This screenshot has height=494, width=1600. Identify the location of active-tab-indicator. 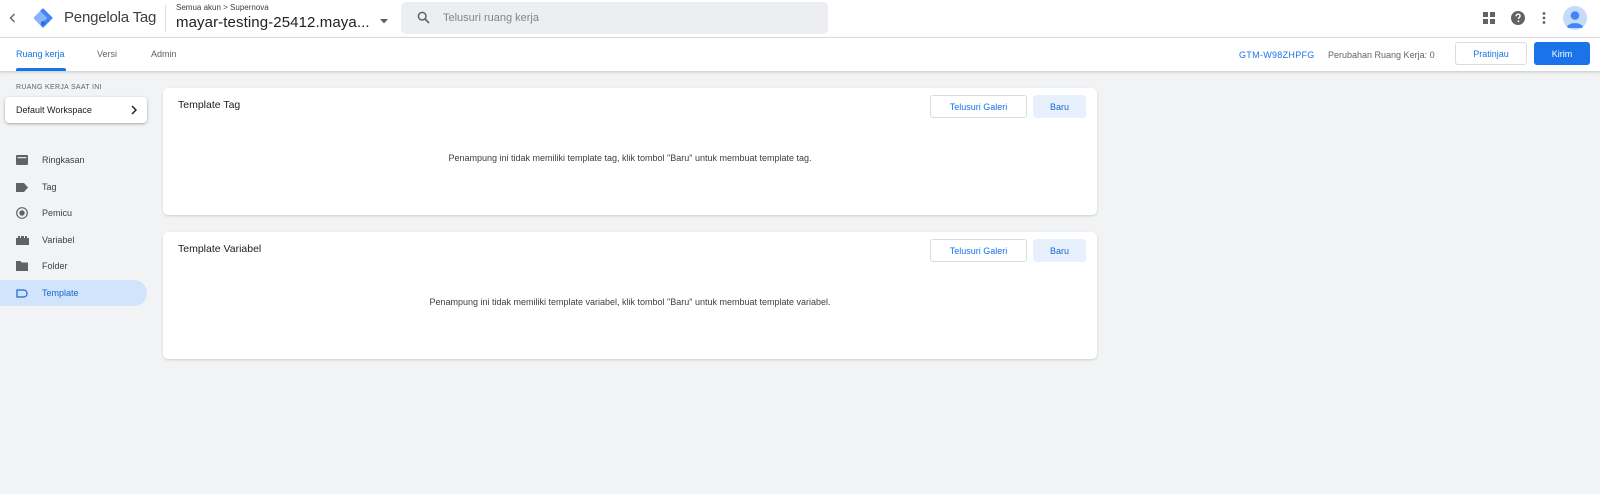
(41, 69).